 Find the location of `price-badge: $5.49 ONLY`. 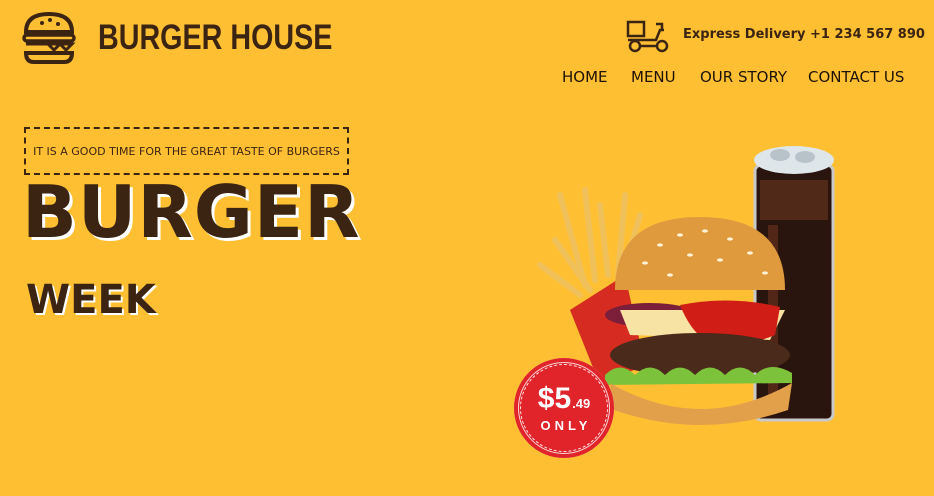

price-badge: $5.49 ONLY is located at coordinates (564, 408).